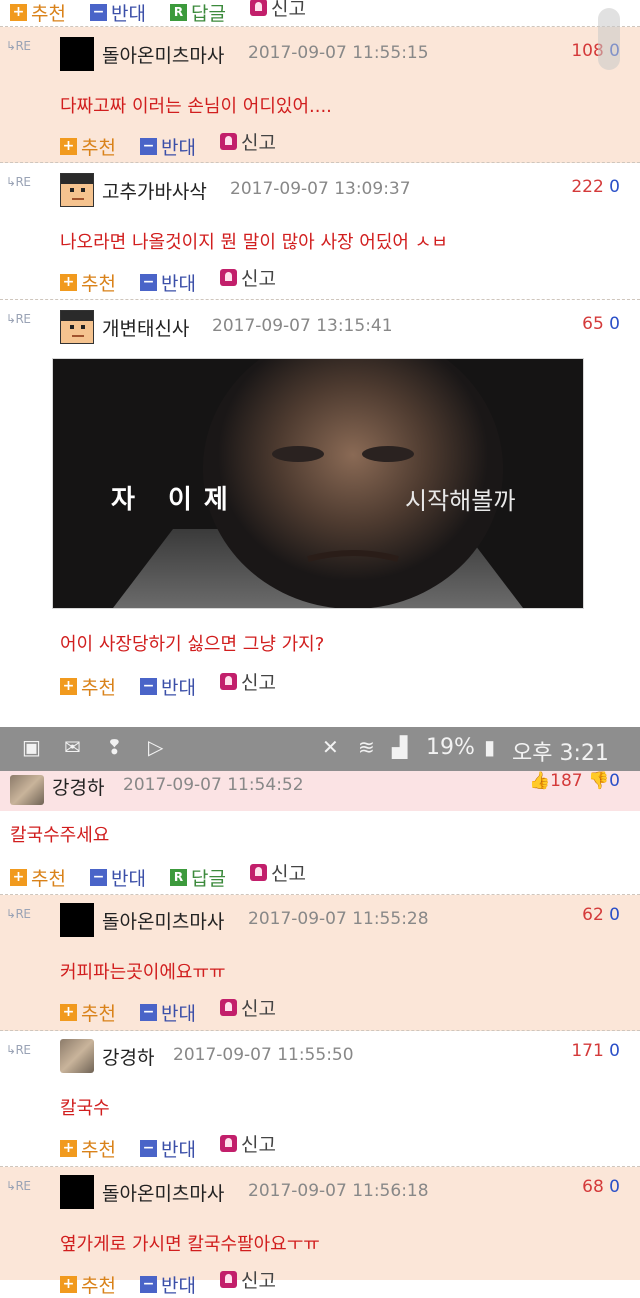 The height and width of the screenshot is (1298, 640). What do you see at coordinates (175, 500) in the screenshot?
I see `subtitle-left: 자 이제` at bounding box center [175, 500].